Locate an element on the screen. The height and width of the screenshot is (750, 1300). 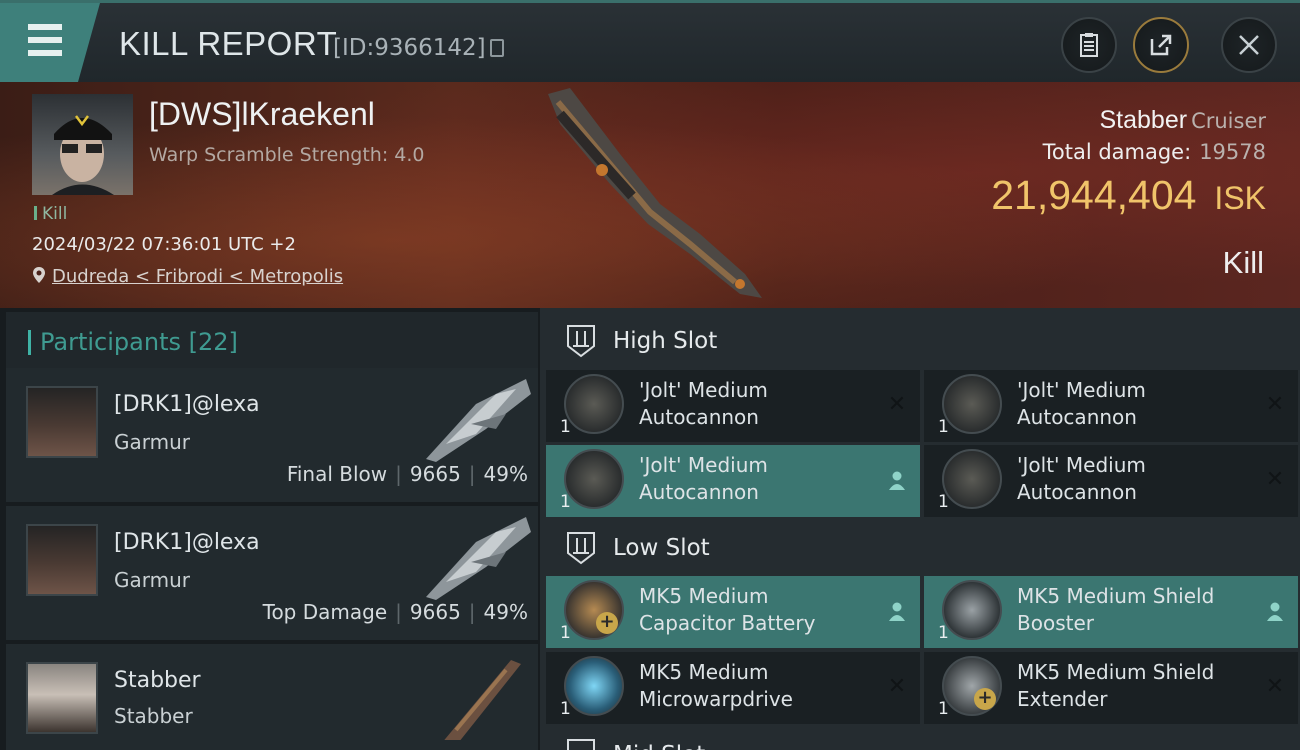
module-item: 1 MK5 Medium Shield Booster is located at coordinates (1111, 612).